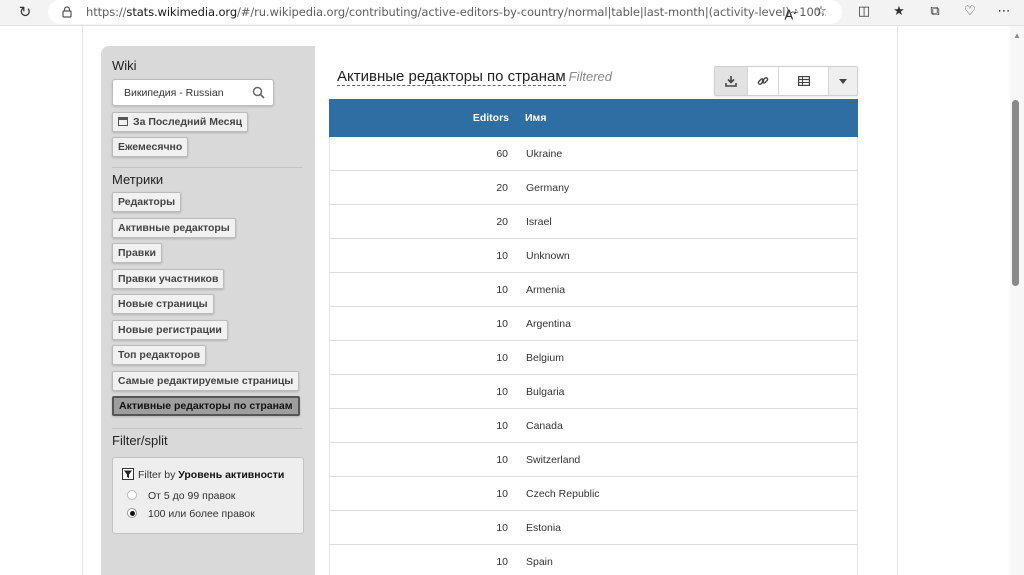 This screenshot has width=1024, height=575. Describe the element at coordinates (491, 118) in the screenshot. I see `column-header-editors: Editors` at that location.